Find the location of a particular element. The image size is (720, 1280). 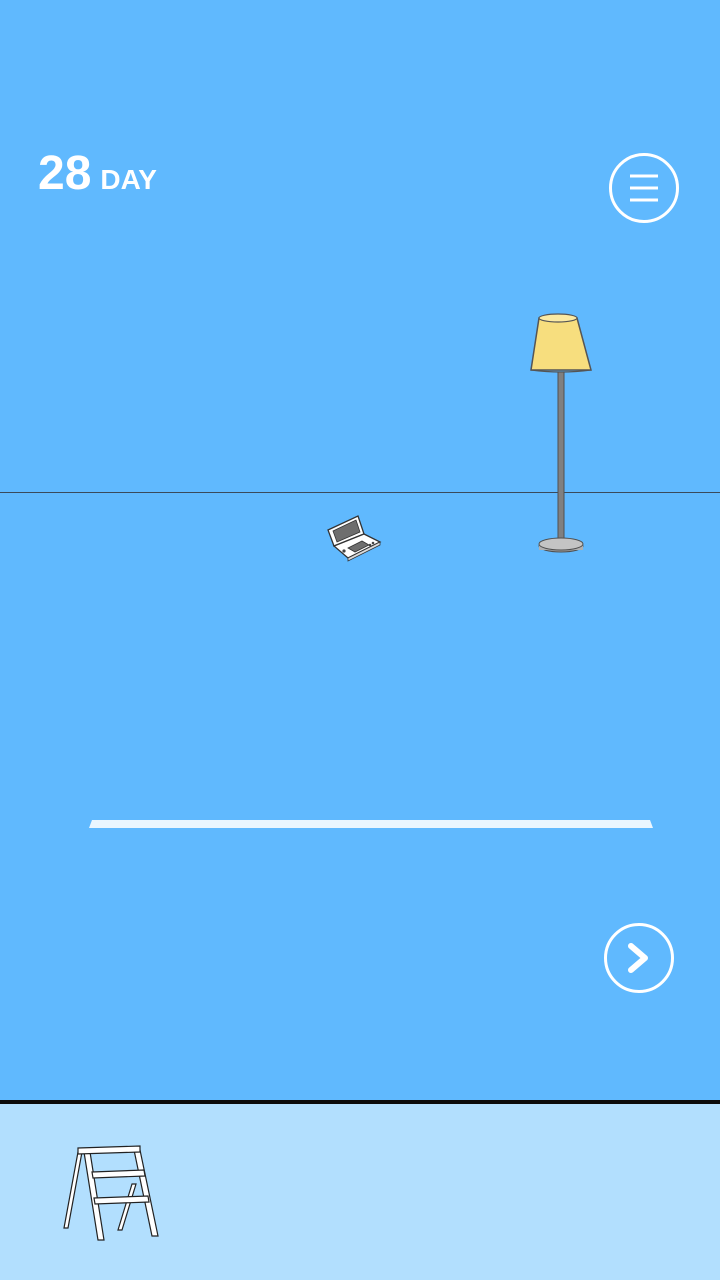

hamburger-menu-icon is located at coordinates (644, 188).